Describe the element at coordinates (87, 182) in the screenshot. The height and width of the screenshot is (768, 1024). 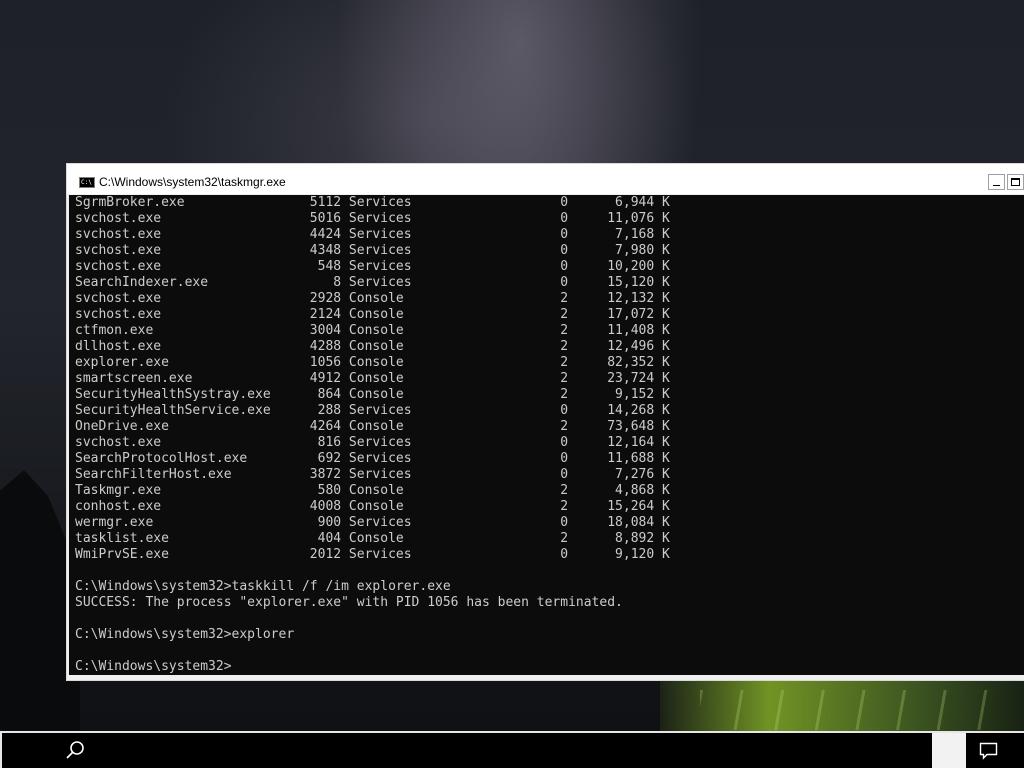
I see `console-app-icon: C:\` at that location.